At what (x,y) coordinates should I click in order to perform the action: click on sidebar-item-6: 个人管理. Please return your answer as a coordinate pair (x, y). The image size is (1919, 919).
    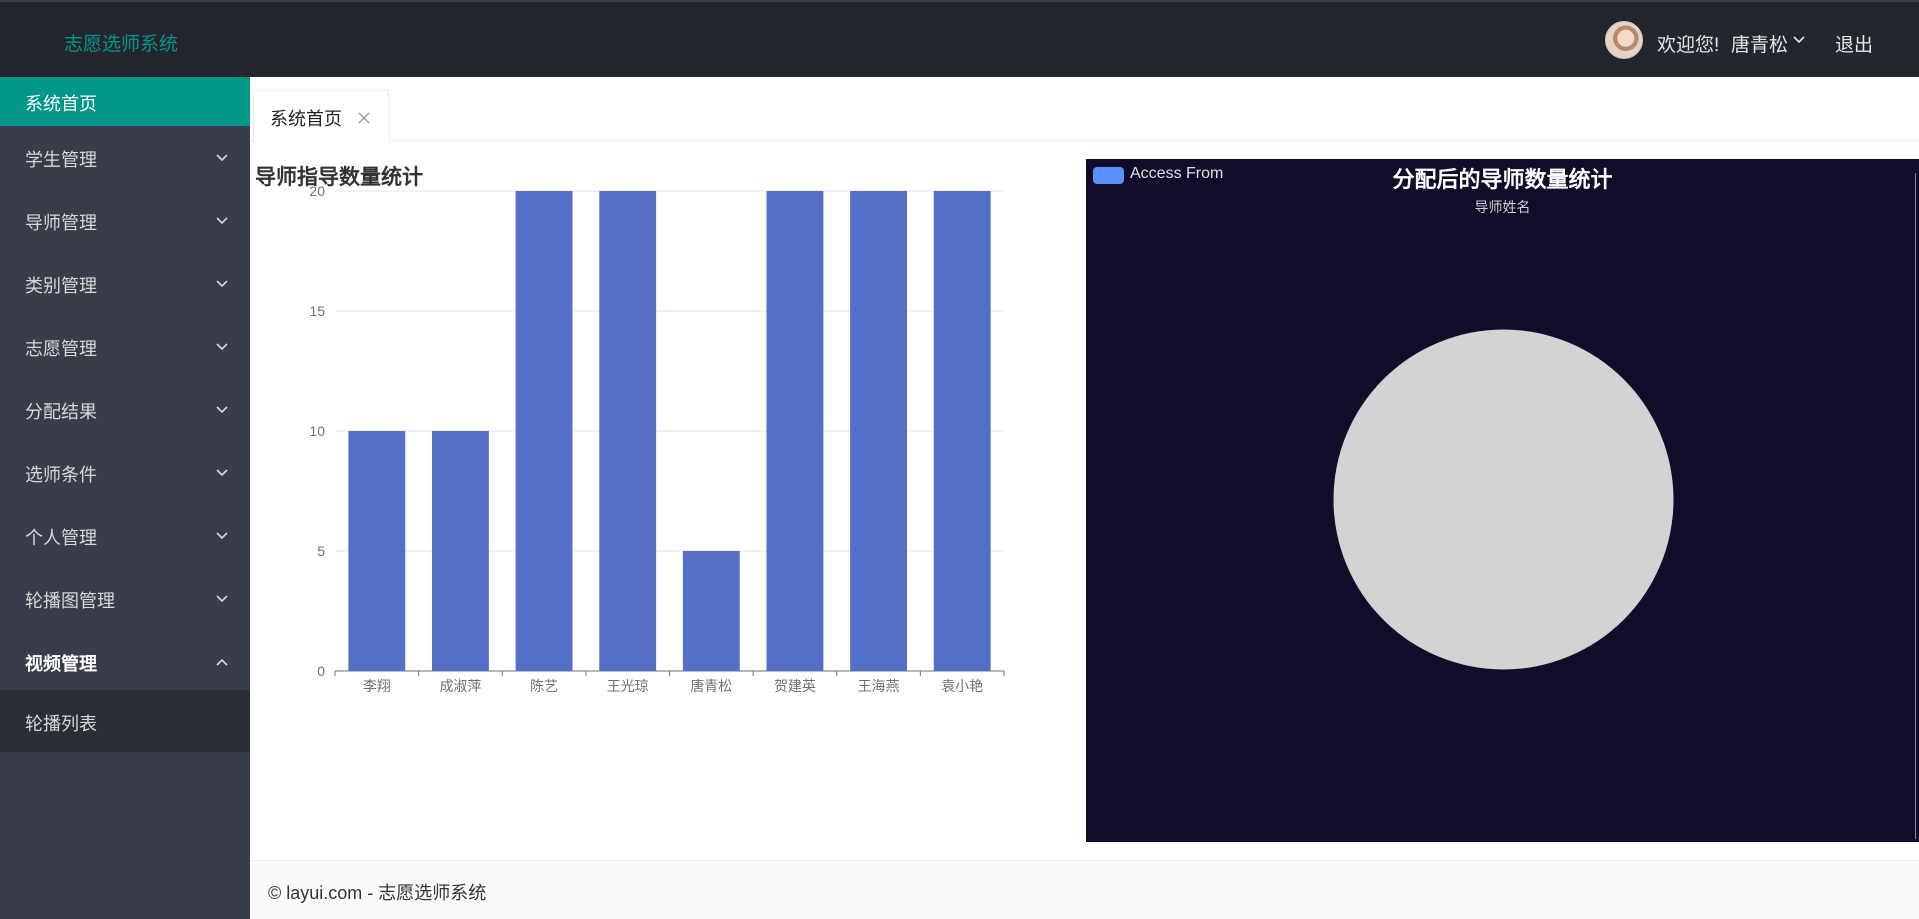
    Looking at the image, I should click on (125, 535).